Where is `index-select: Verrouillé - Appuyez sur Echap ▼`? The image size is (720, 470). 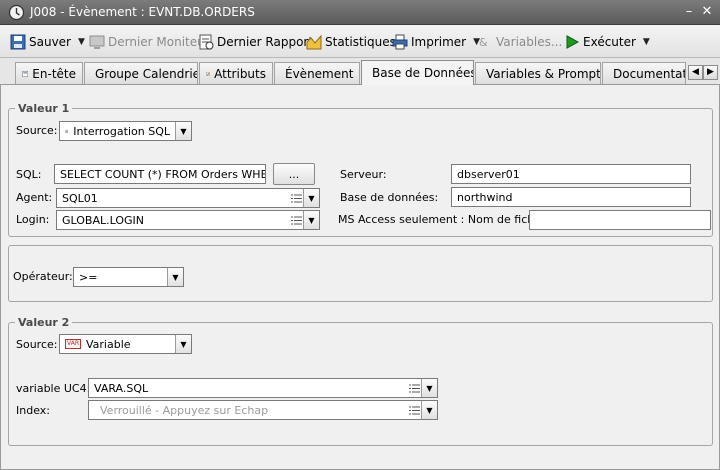 index-select: Verrouillé - Appuyez sur Echap ▼ is located at coordinates (263, 410).